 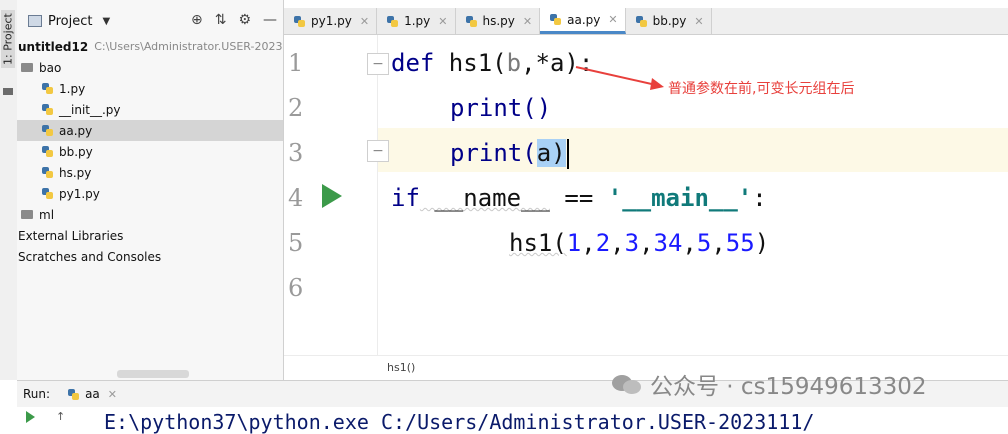 I want to click on left-tool-strip: 1: Project, so click(x=9, y=190).